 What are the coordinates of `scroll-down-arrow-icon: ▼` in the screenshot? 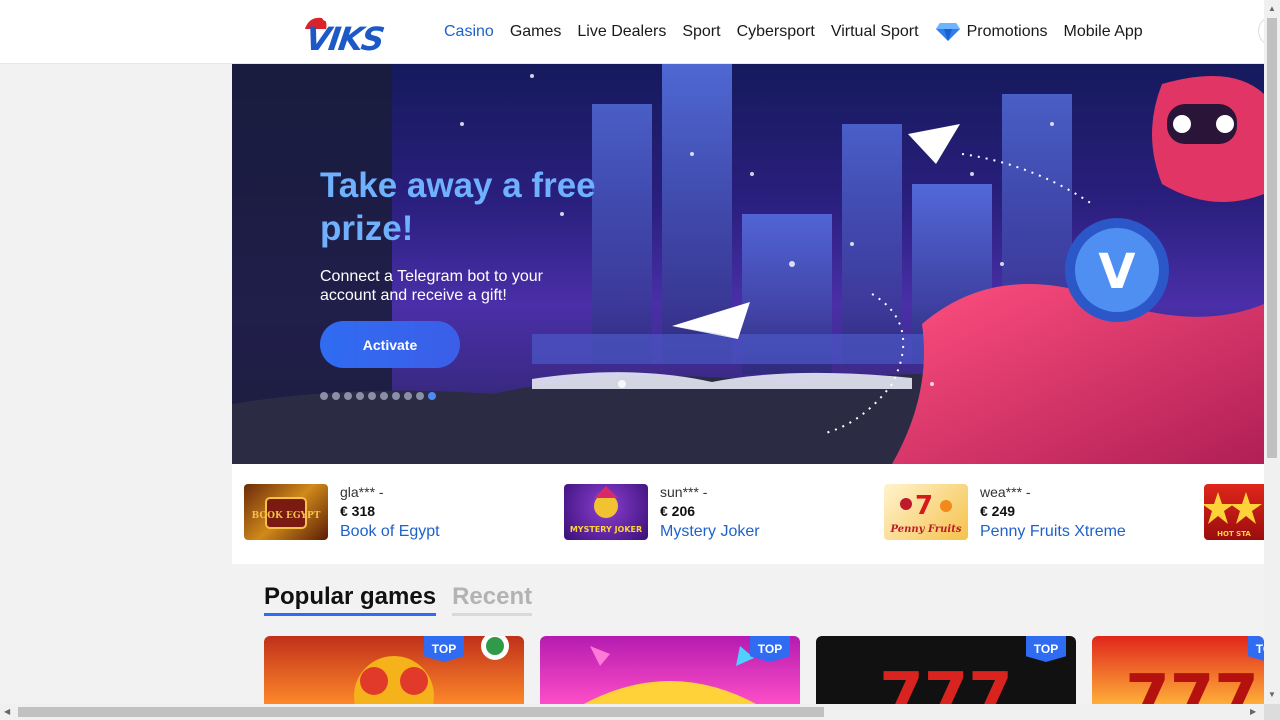 It's located at (1272, 694).